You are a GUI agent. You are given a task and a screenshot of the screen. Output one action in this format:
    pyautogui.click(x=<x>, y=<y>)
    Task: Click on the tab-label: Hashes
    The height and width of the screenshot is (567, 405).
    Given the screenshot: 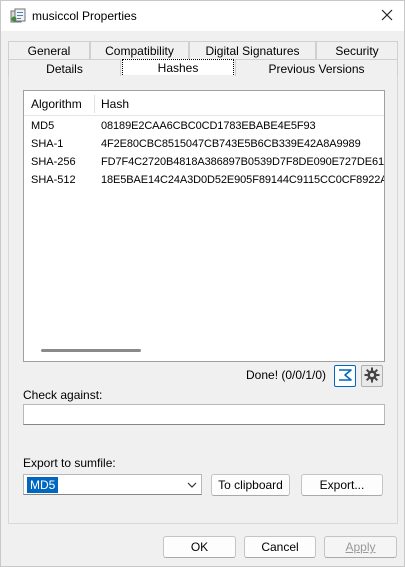 What is the action you would take?
    pyautogui.click(x=178, y=67)
    